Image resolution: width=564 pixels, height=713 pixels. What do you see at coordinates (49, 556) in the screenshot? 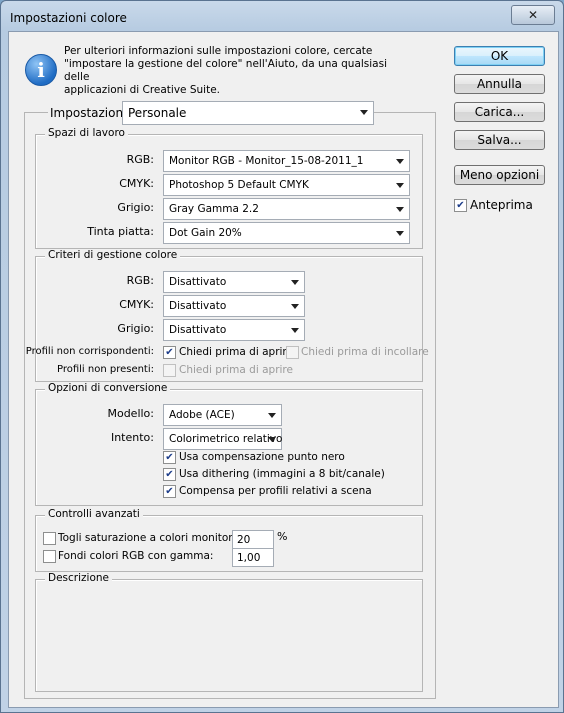
I see `blend-gamma-checkbox` at bounding box center [49, 556].